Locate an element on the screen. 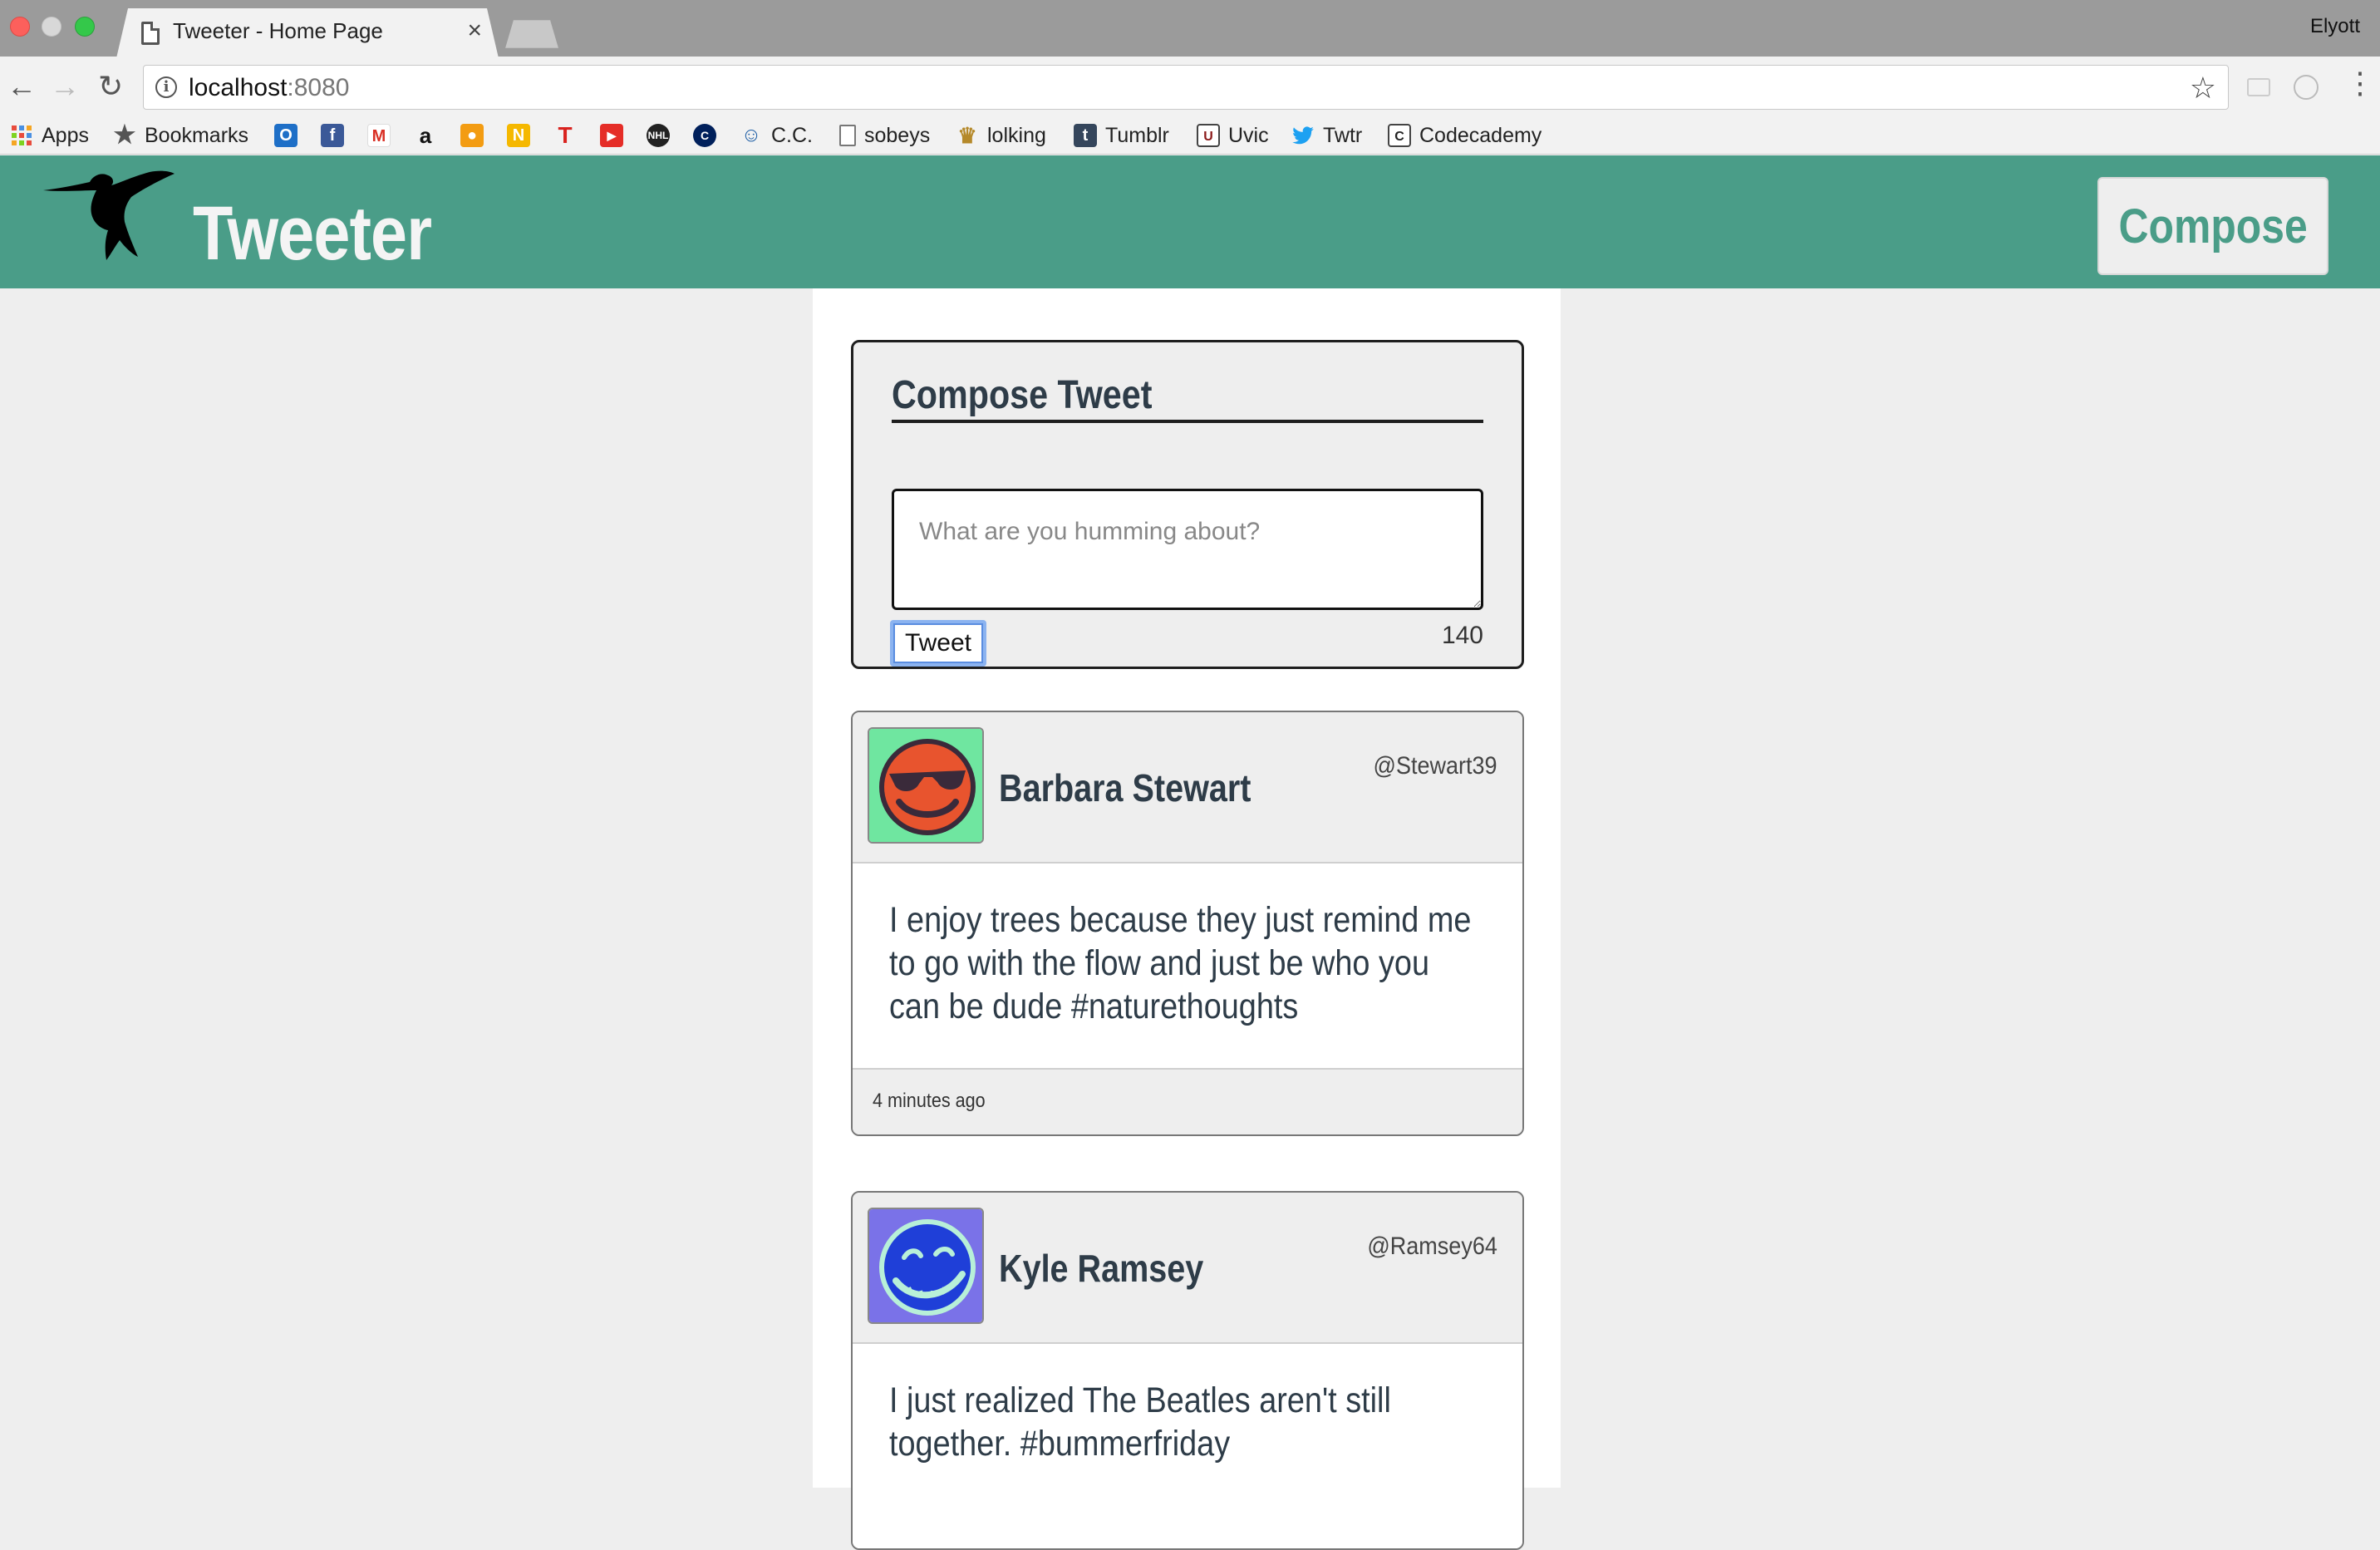 The image size is (2380, 1550). char-counter: 140 is located at coordinates (1462, 635).